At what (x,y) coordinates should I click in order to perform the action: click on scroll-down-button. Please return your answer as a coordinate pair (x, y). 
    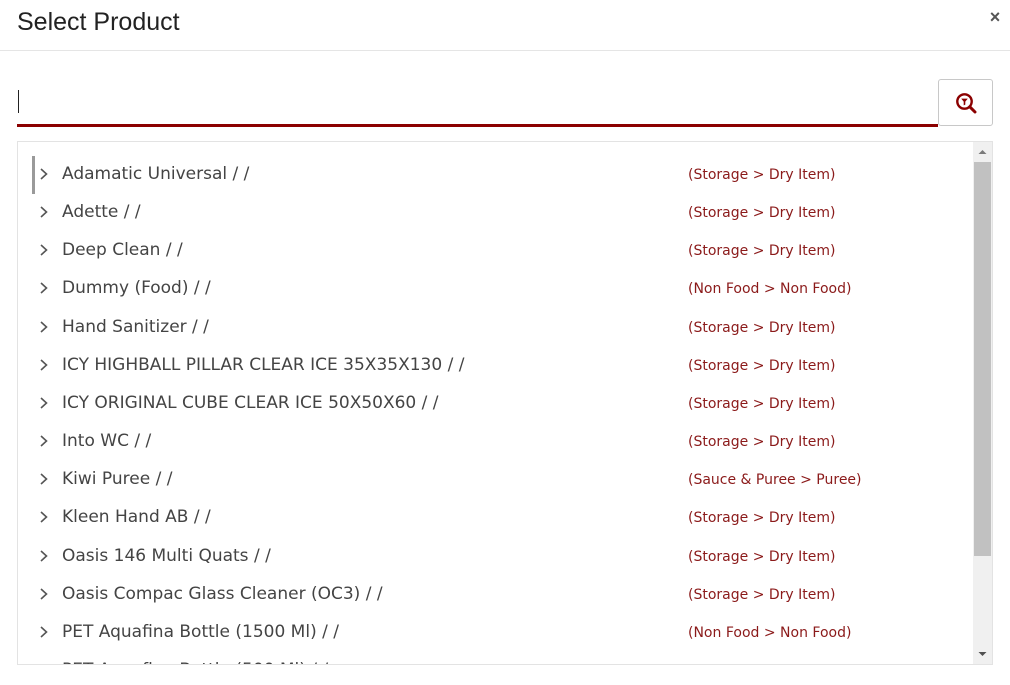
    Looking at the image, I should click on (982, 653).